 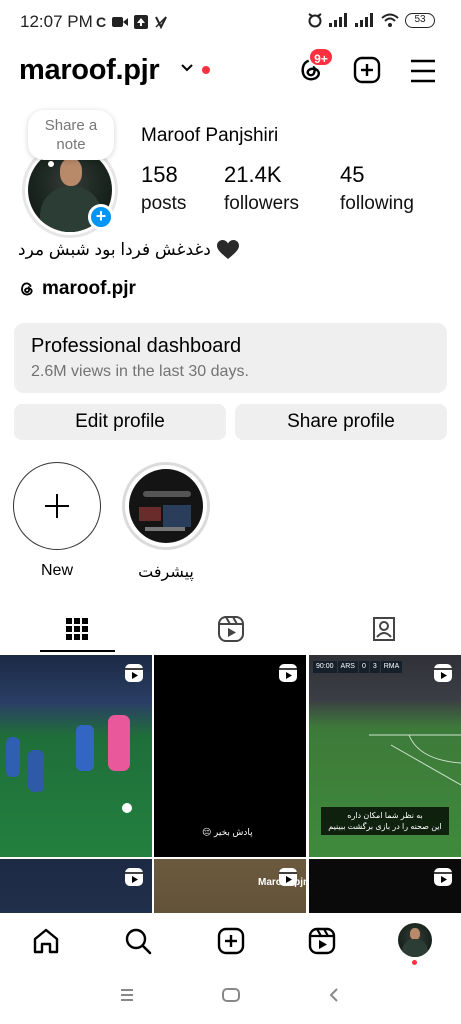 I want to click on back-icon, so click(x=334, y=995).